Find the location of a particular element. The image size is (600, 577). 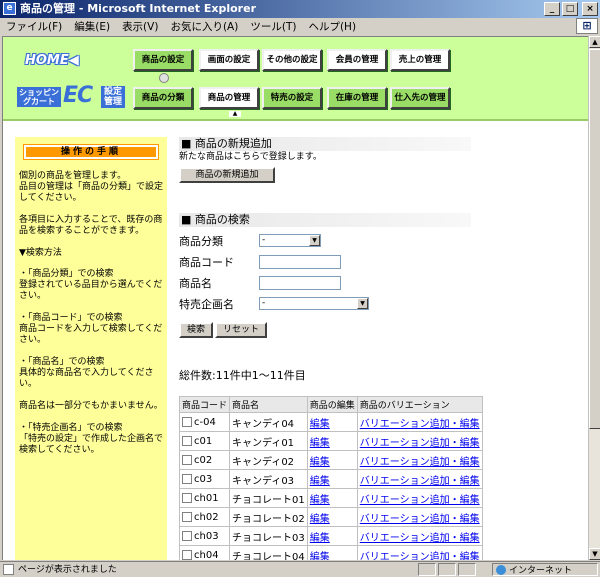

menu-view: 表示(V) is located at coordinates (140, 26).